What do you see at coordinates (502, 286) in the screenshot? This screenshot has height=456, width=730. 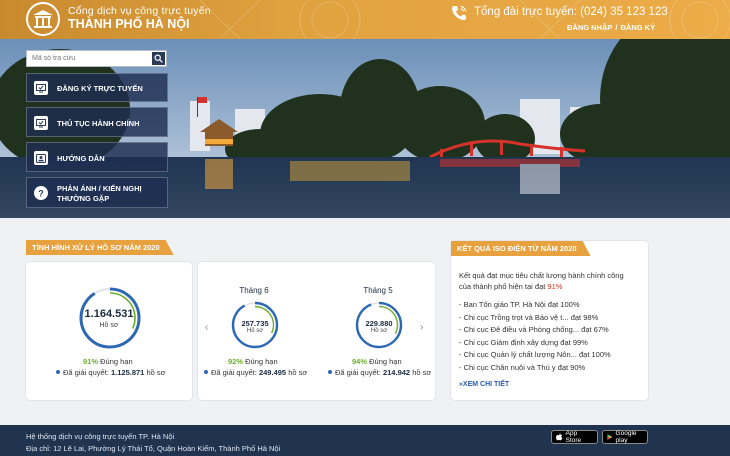 I see `iso-intro-line2: của thành phố hiện tại đạt` at bounding box center [502, 286].